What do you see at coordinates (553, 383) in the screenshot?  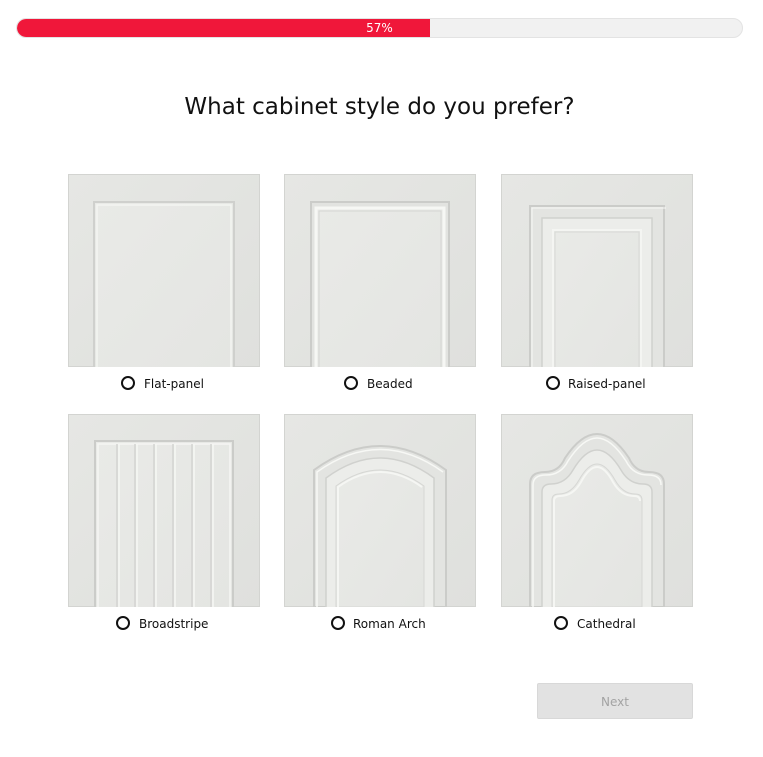 I see `radio-raised-panel` at bounding box center [553, 383].